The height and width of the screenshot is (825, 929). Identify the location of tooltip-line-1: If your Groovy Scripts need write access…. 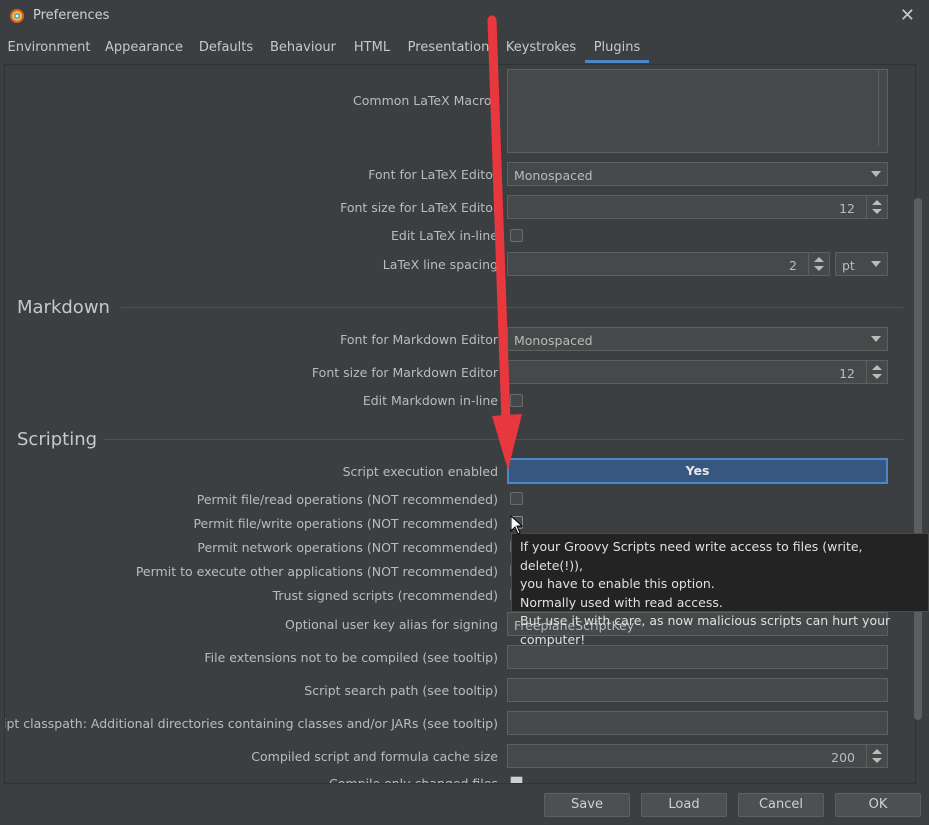
(691, 556).